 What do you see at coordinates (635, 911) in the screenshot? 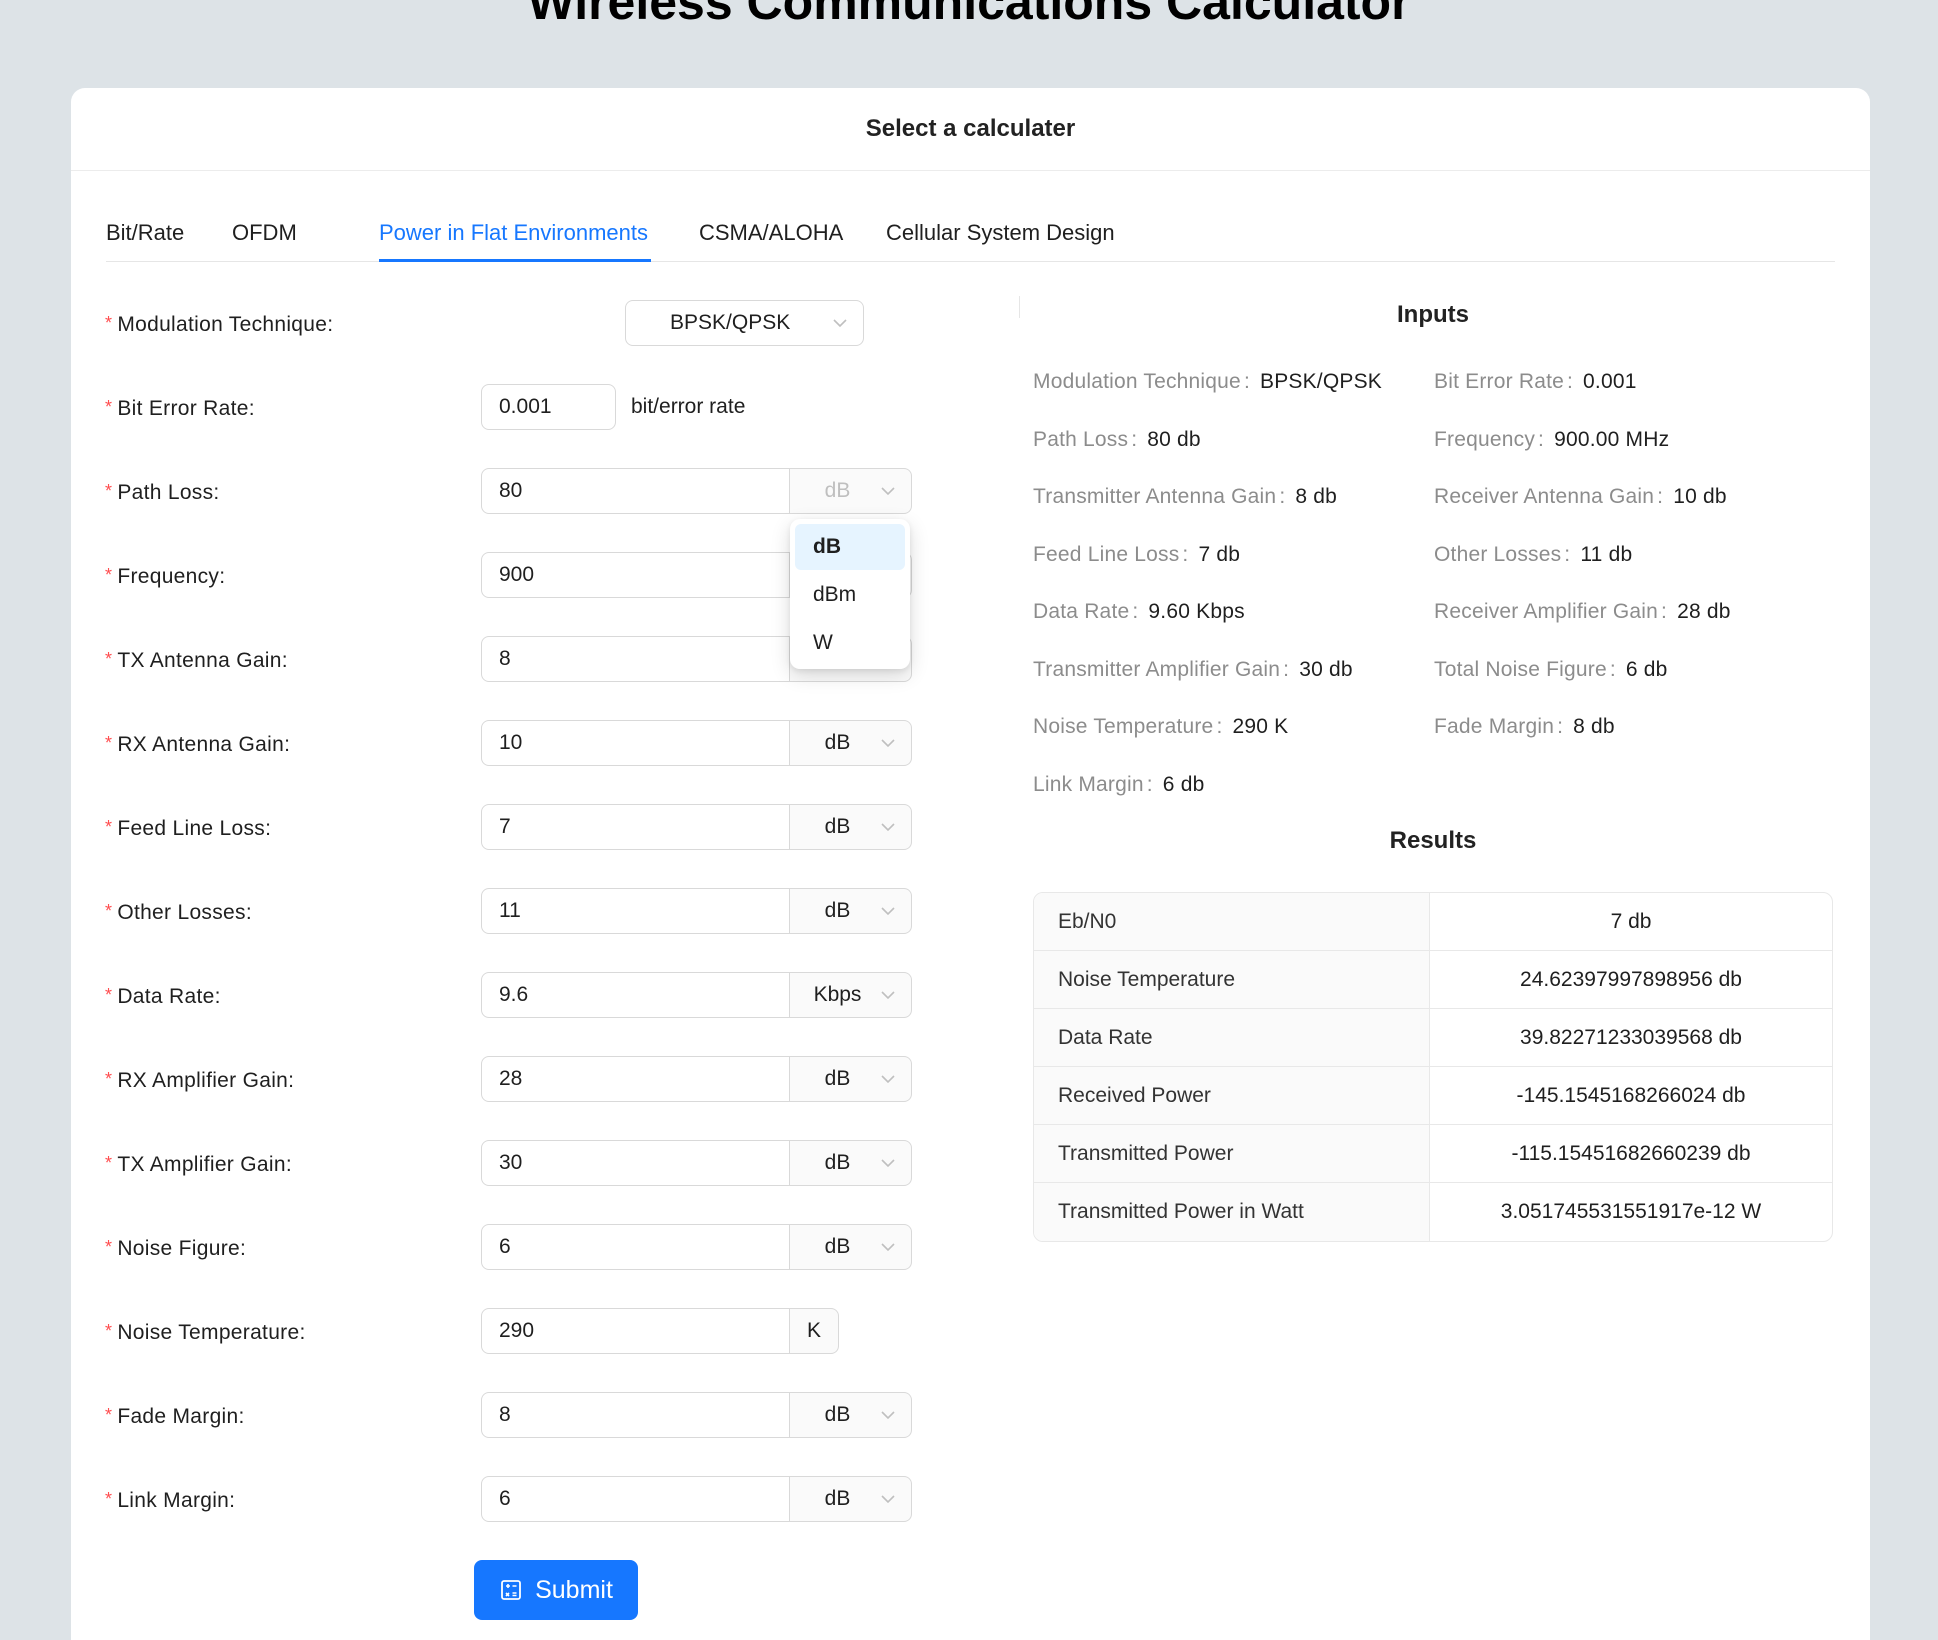
I see `other-losses-input: 11` at bounding box center [635, 911].